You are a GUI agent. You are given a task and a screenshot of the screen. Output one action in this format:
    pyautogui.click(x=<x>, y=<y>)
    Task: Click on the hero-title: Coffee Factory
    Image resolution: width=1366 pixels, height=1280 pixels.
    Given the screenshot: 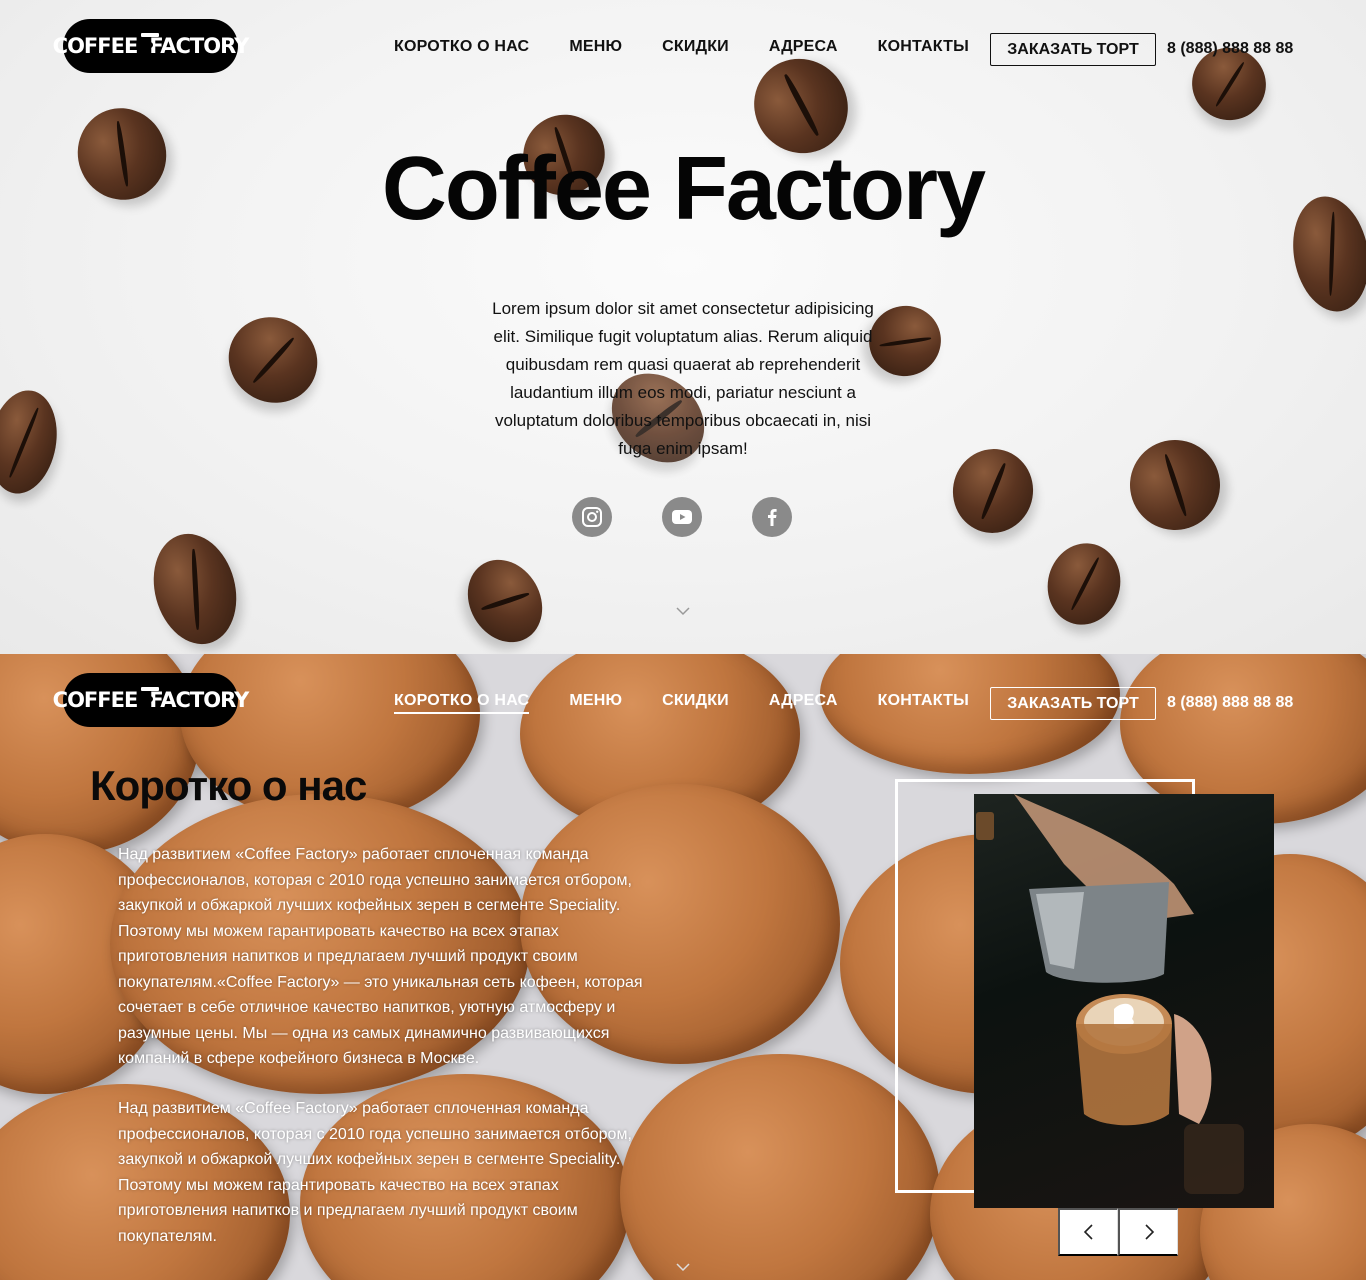 What is the action you would take?
    pyautogui.click(x=683, y=189)
    